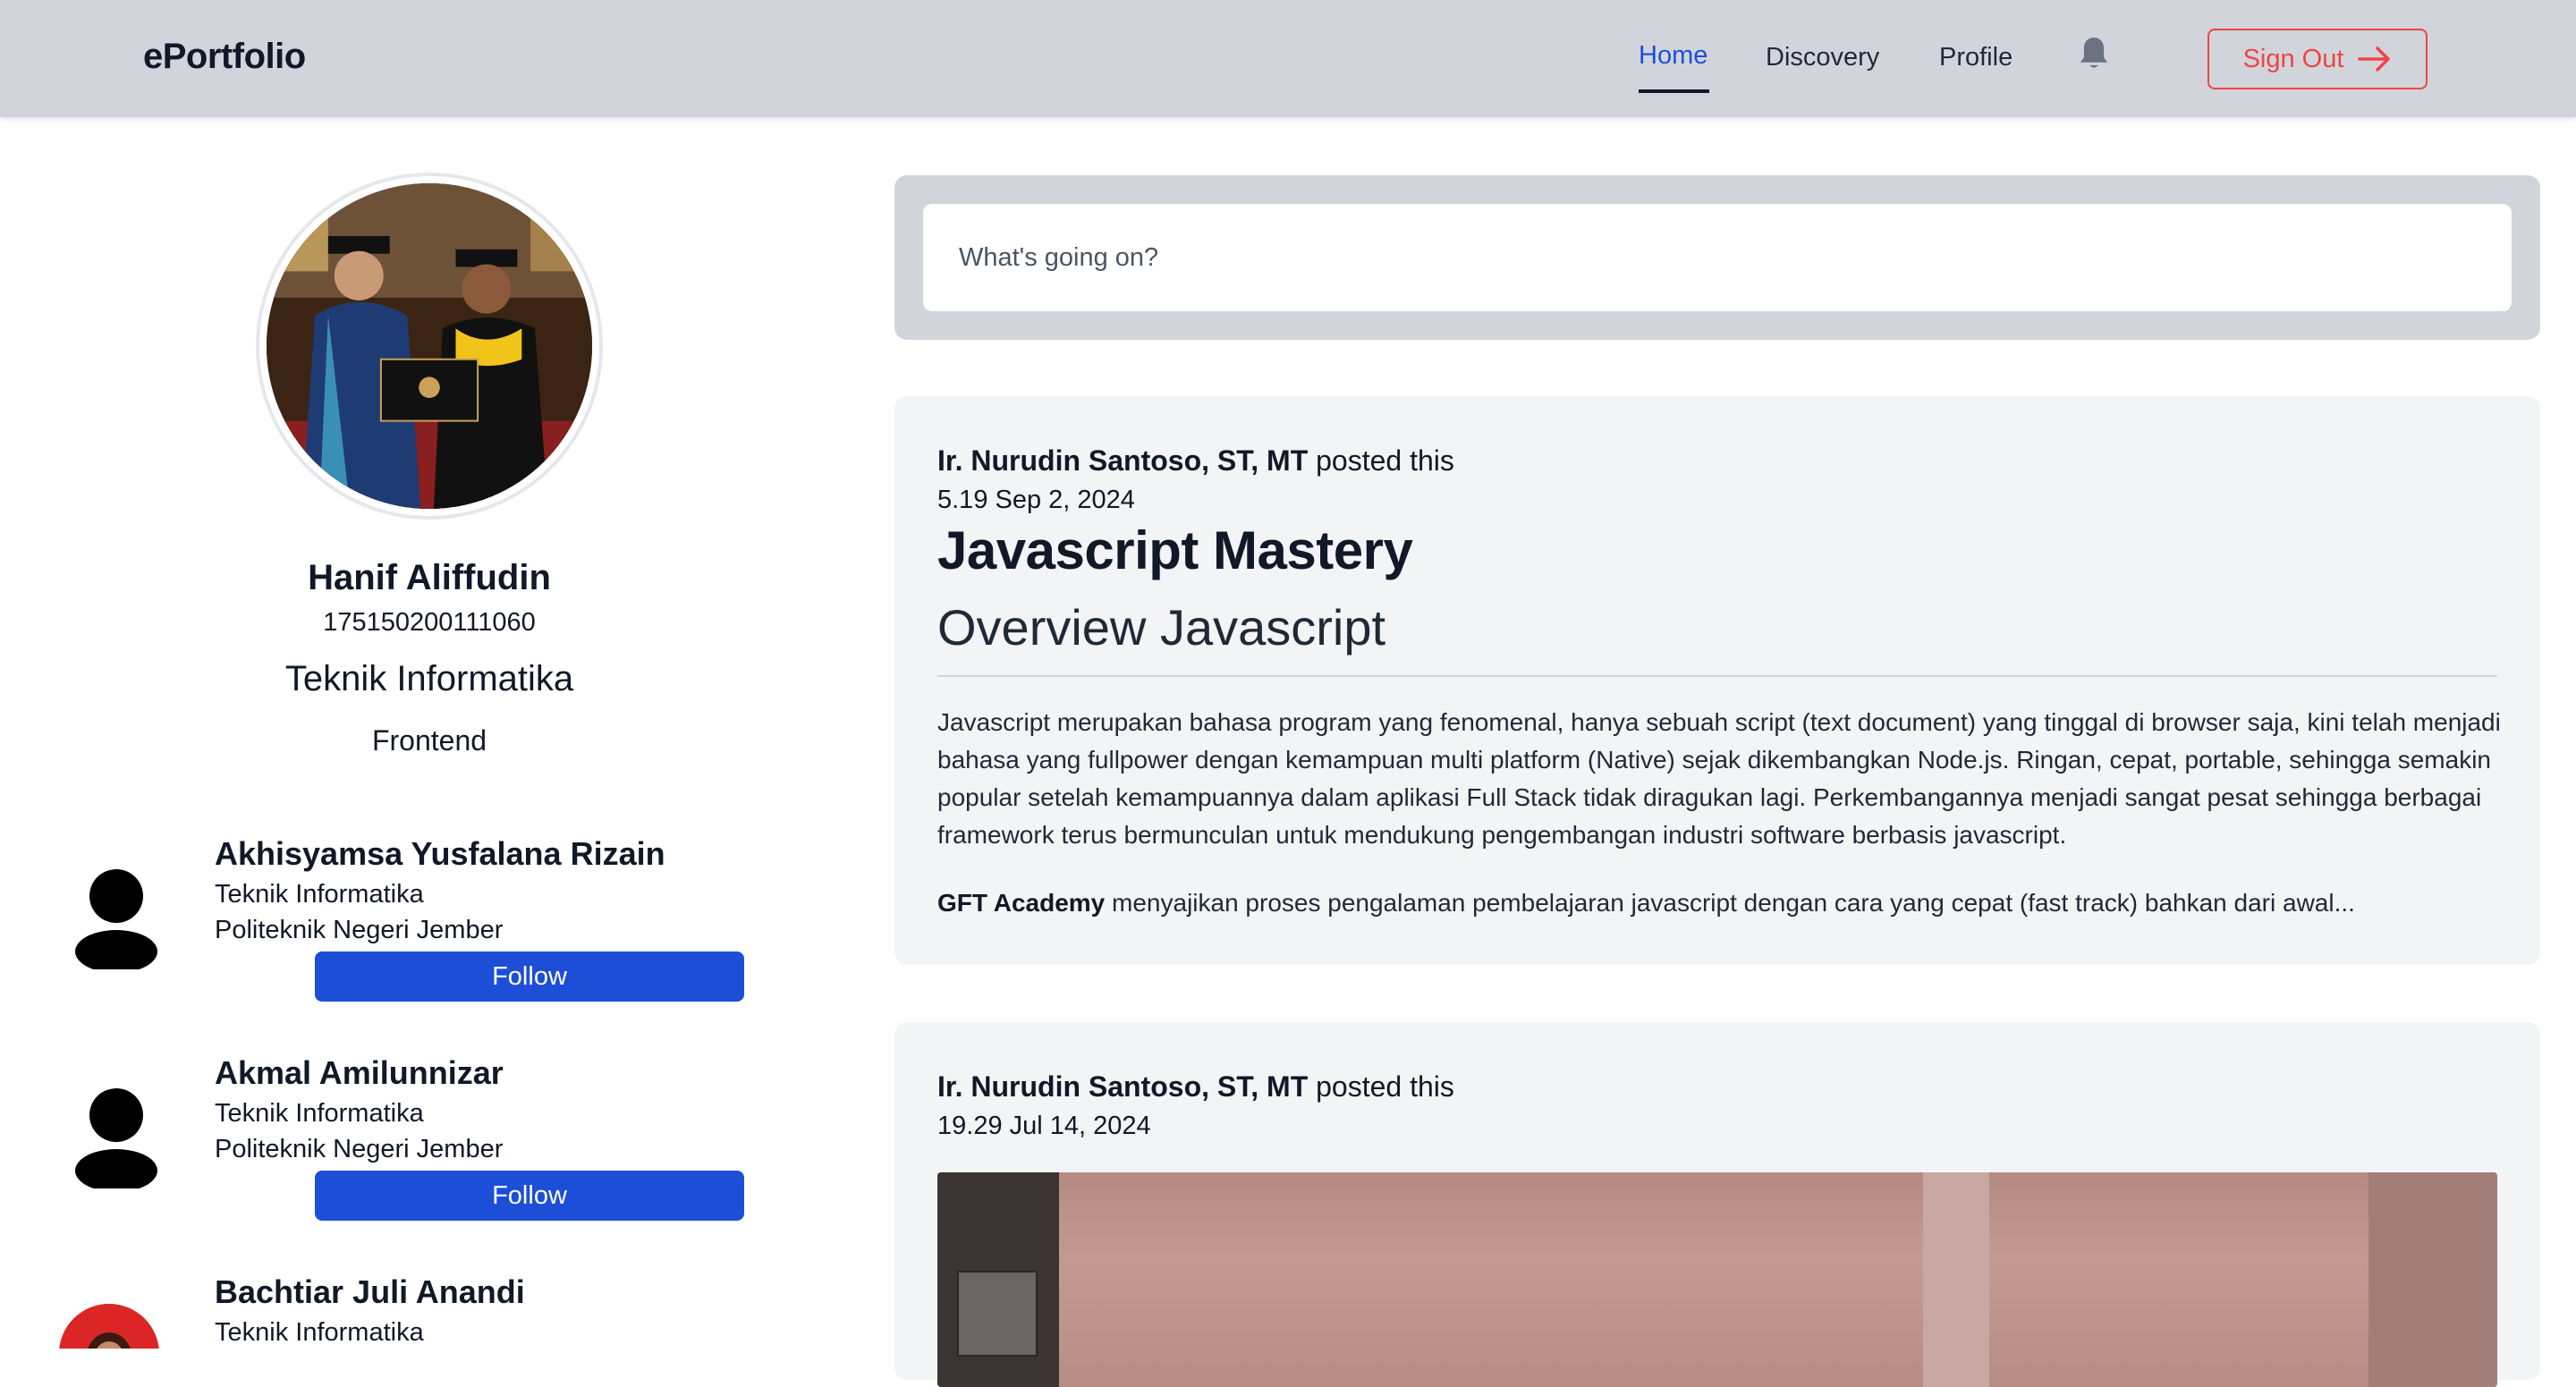 This screenshot has height=1387, width=2576. I want to click on sign-out-label: Sign Out, so click(2293, 58).